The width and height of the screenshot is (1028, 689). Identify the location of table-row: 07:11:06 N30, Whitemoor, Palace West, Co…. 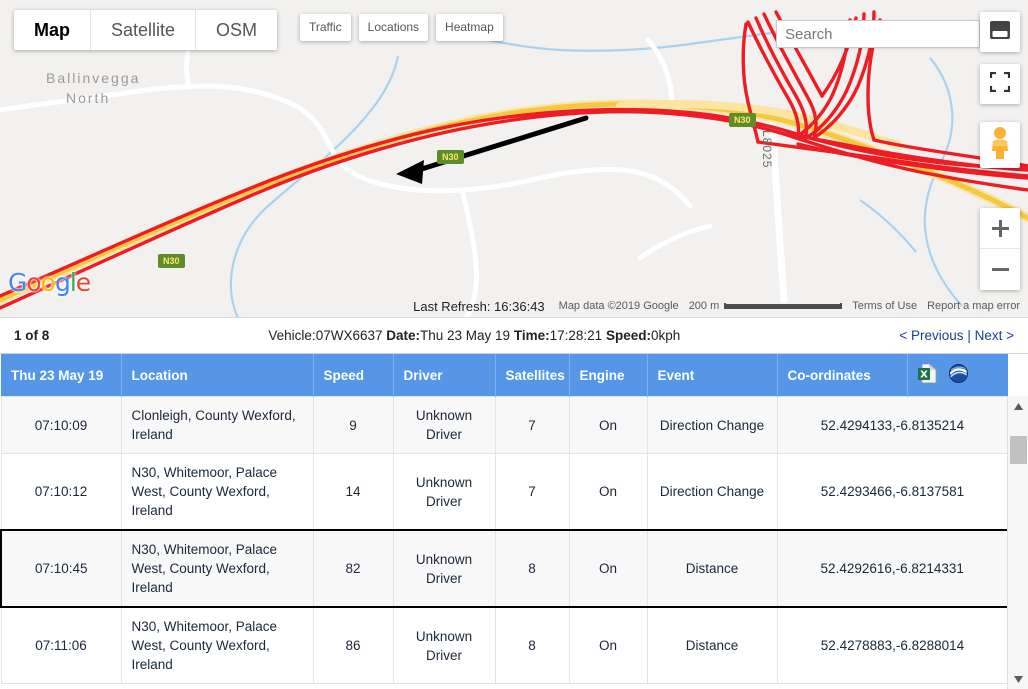
(504, 645).